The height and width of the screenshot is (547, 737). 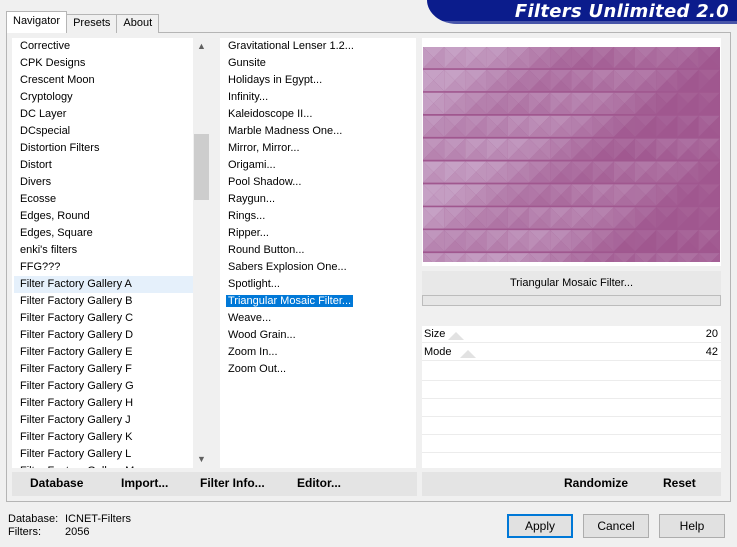 I want to click on category-item: Cryptology, so click(x=104, y=97).